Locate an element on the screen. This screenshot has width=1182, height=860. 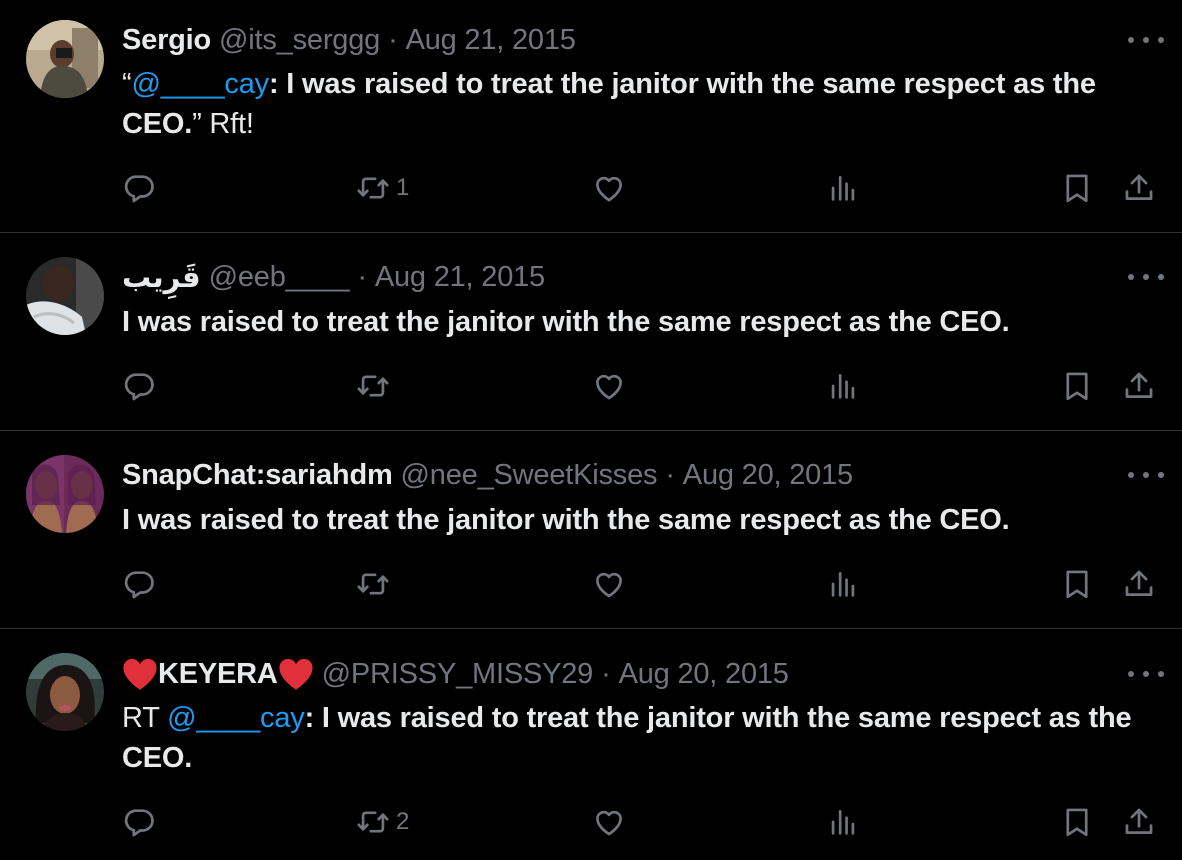
retweet-count: 1 is located at coordinates (403, 187).